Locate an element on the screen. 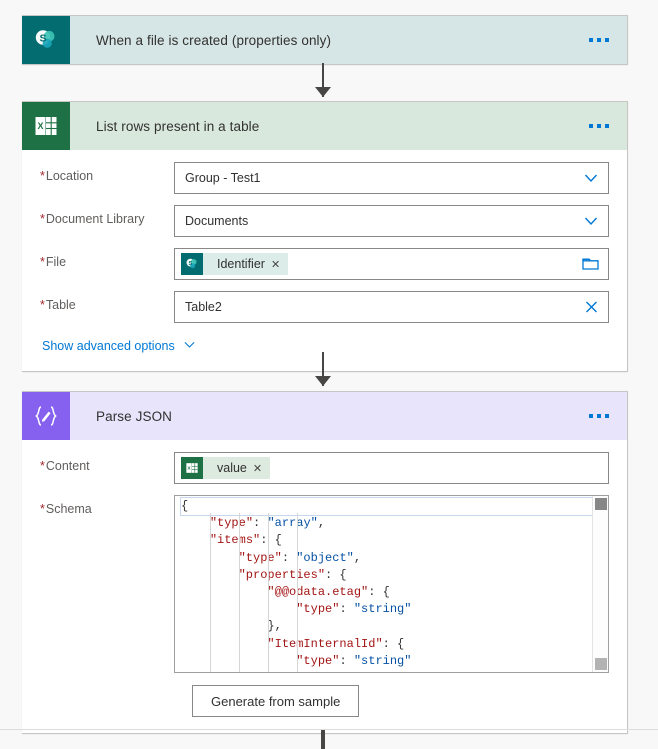  field-row-location: *Location Group - Test1 is located at coordinates (324, 178).